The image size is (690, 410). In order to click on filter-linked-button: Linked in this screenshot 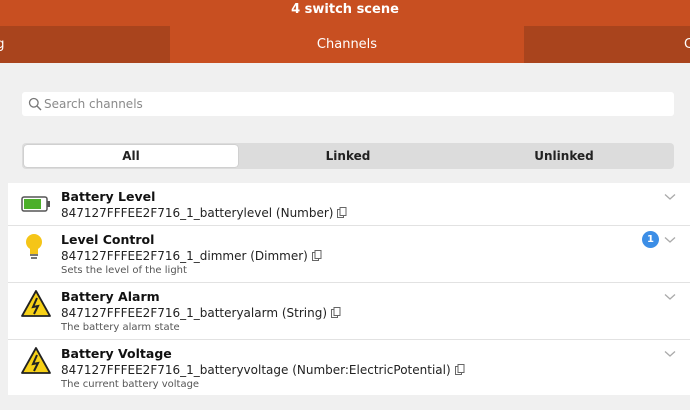, I will do `click(348, 156)`.